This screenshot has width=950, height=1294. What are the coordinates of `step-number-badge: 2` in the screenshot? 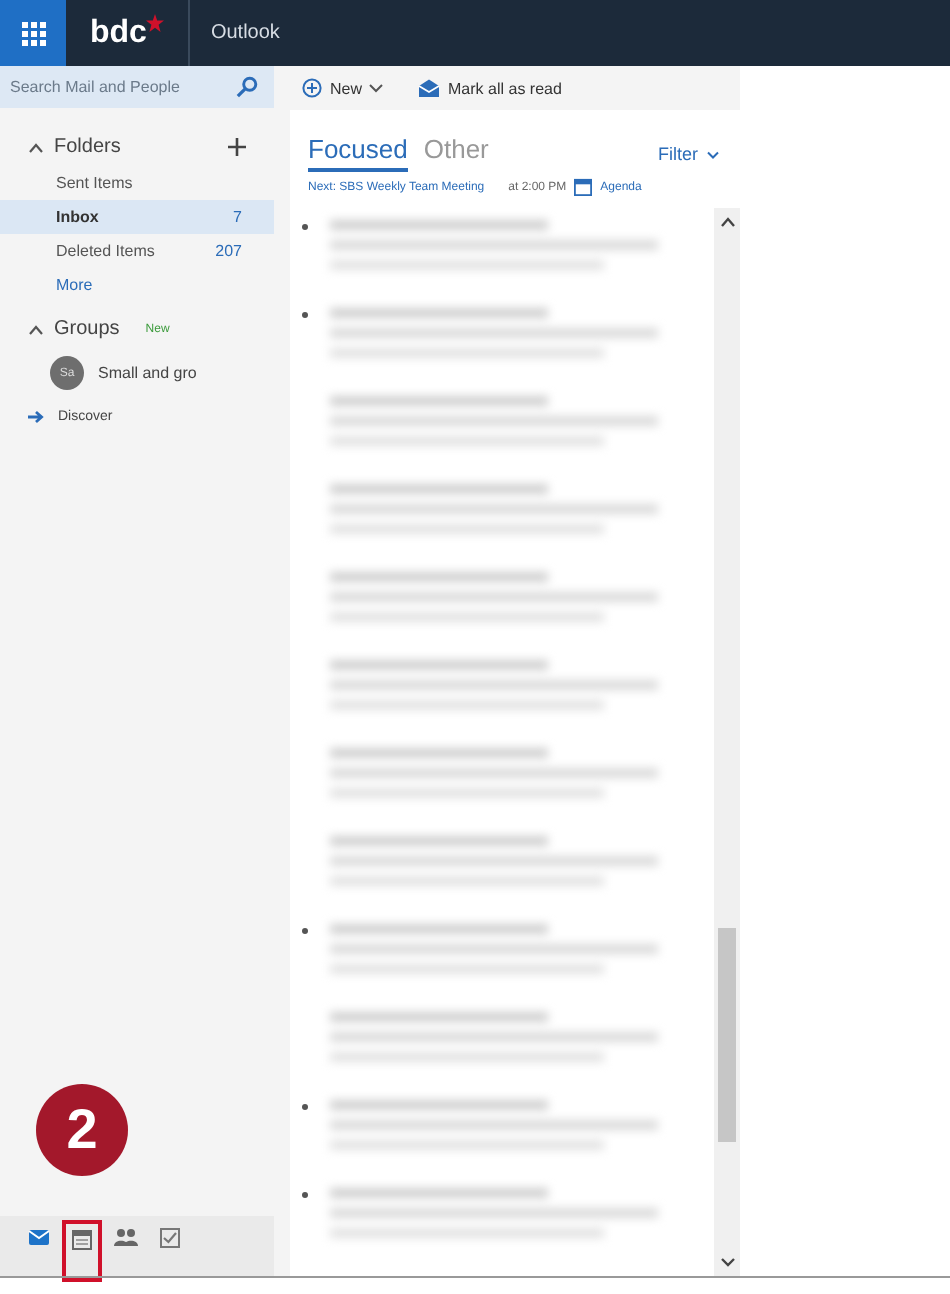 It's located at (82, 1130).